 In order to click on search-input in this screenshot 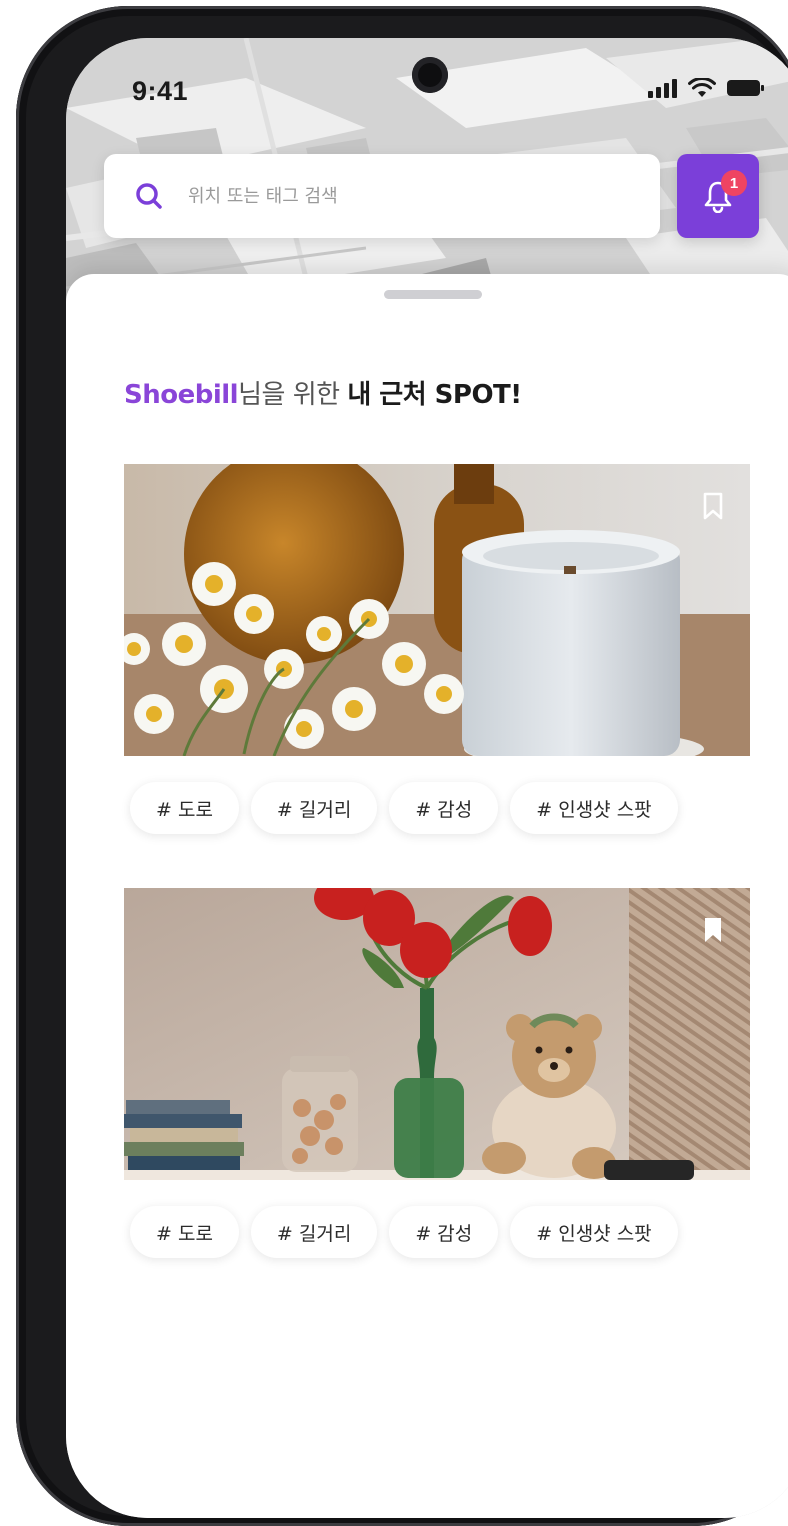, I will do `click(396, 196)`.